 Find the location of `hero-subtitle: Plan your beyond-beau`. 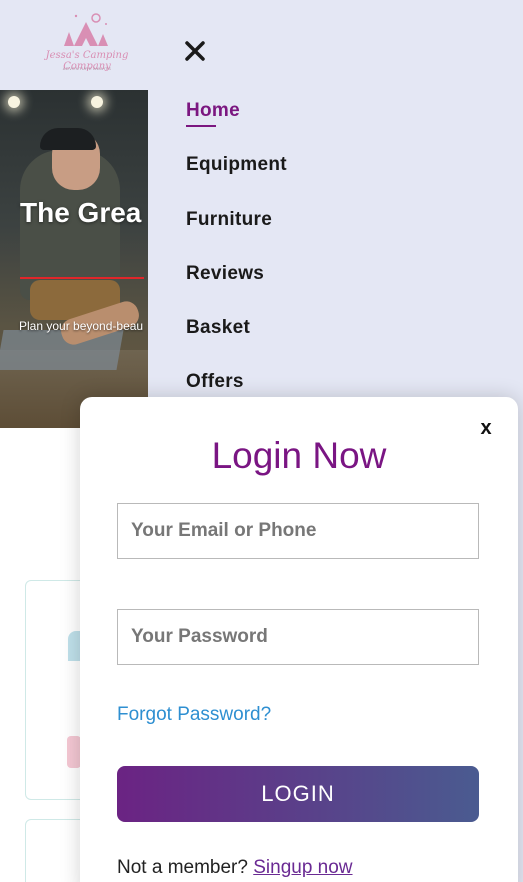

hero-subtitle: Plan your beyond-beau is located at coordinates (81, 326).